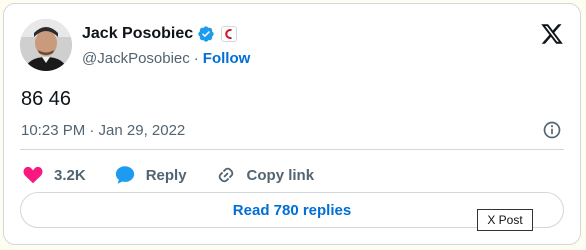  I want to click on reply-label: Reply, so click(166, 175).